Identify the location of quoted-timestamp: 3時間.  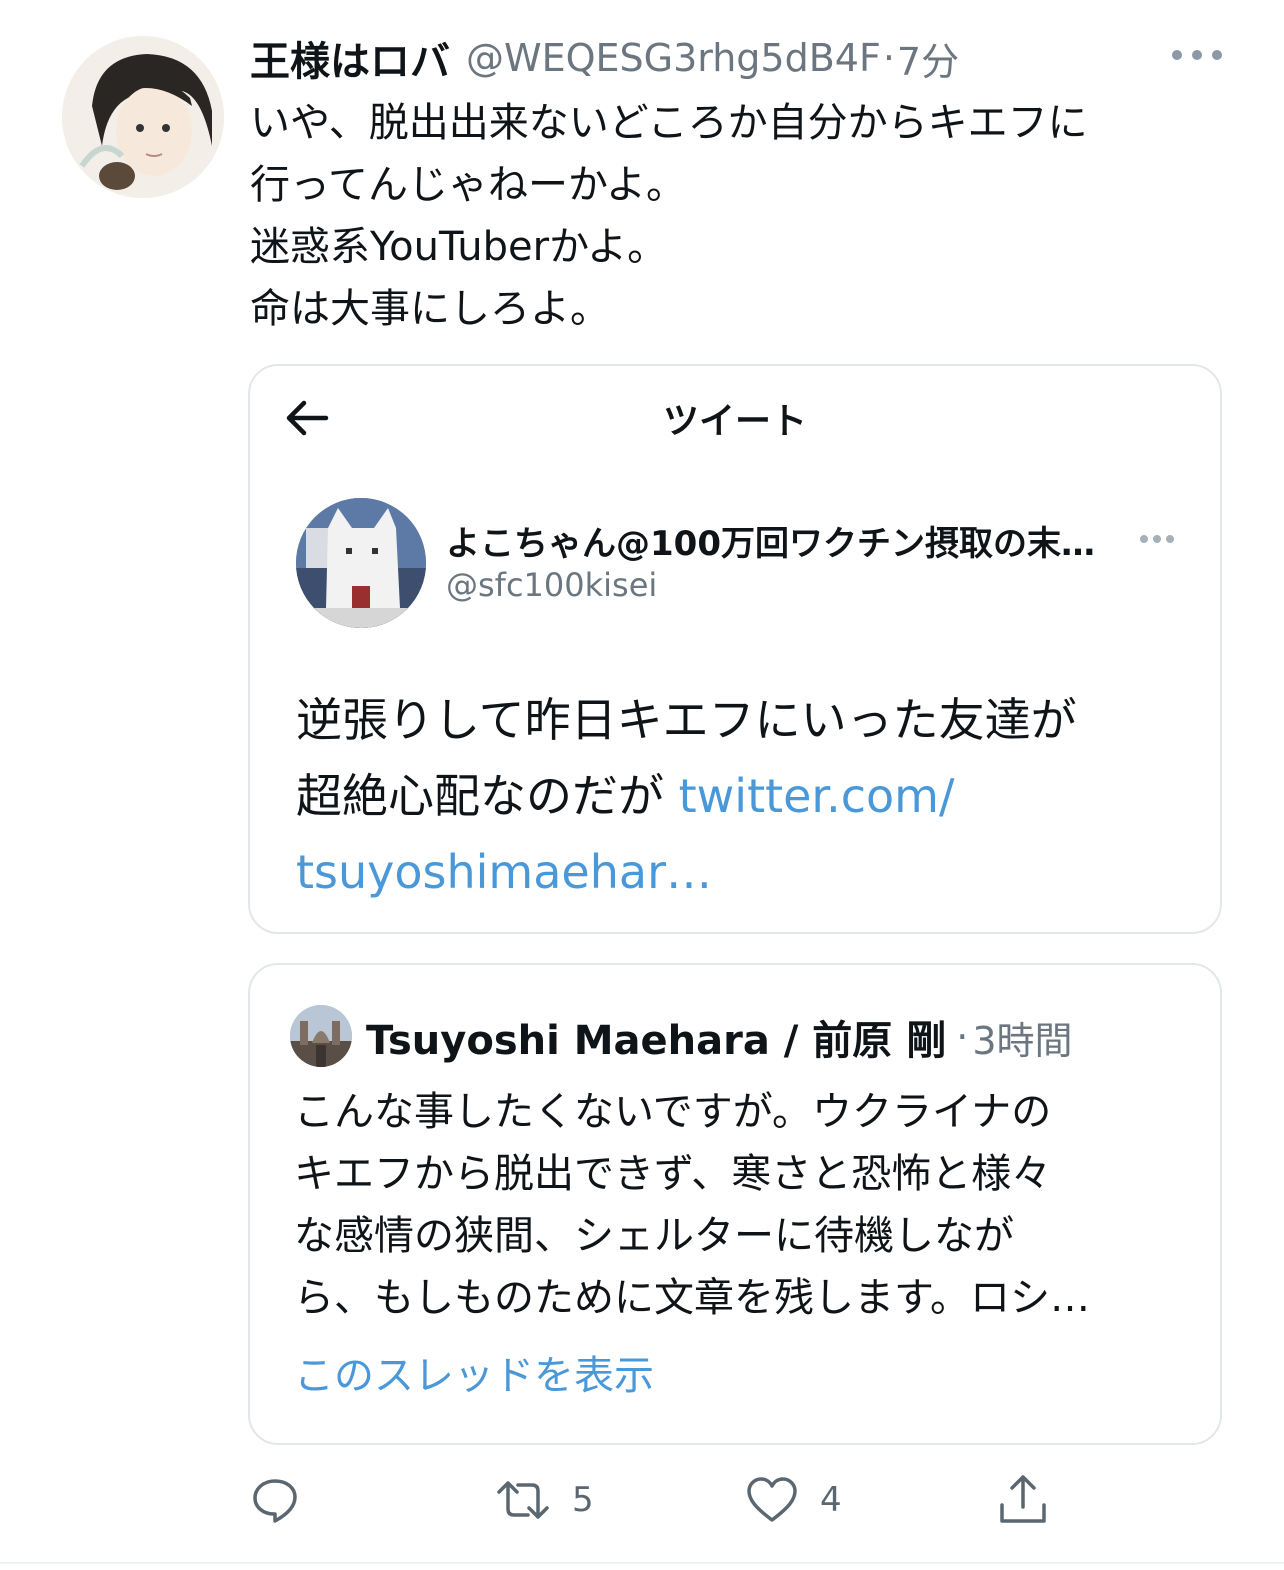
(1022, 1040).